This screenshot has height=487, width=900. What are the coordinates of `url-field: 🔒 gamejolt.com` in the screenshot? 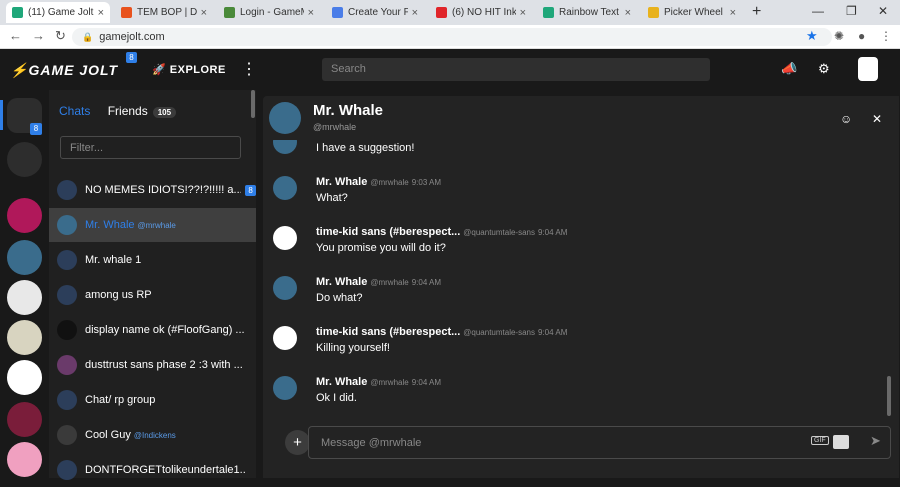 It's located at (452, 37).